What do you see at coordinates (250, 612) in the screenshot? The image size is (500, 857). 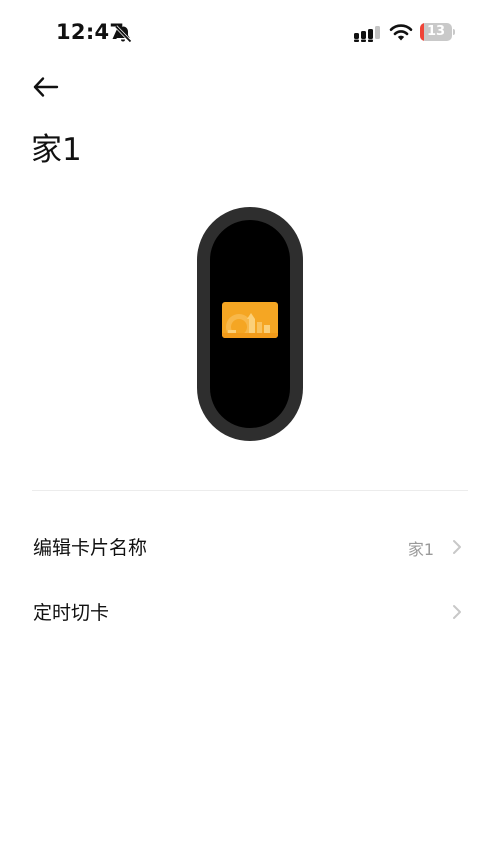 I see `scheduled-card-switch-row: 定时切卡` at bounding box center [250, 612].